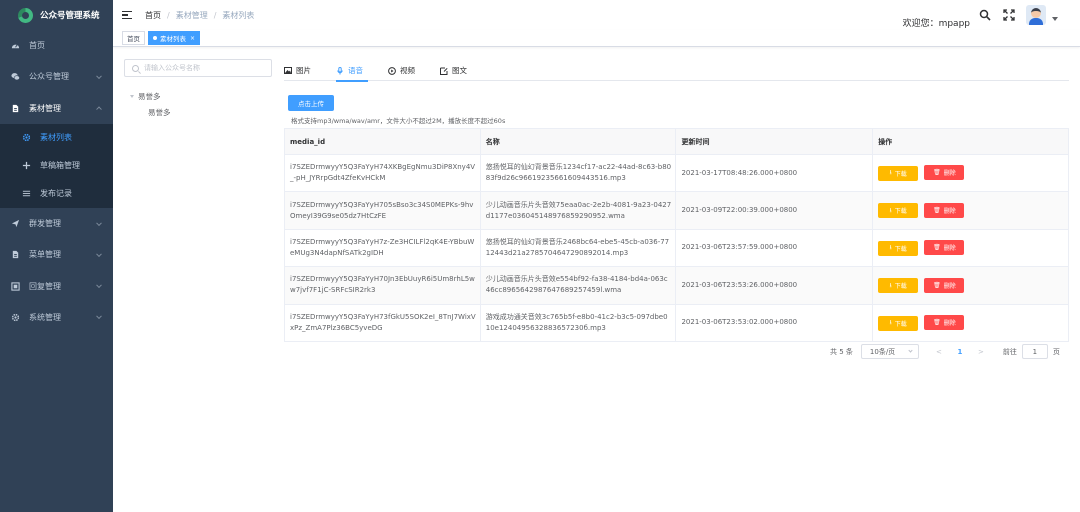 This screenshot has width=1080, height=512. I want to click on sidebar-item-material-list: 素材列表, so click(56, 138).